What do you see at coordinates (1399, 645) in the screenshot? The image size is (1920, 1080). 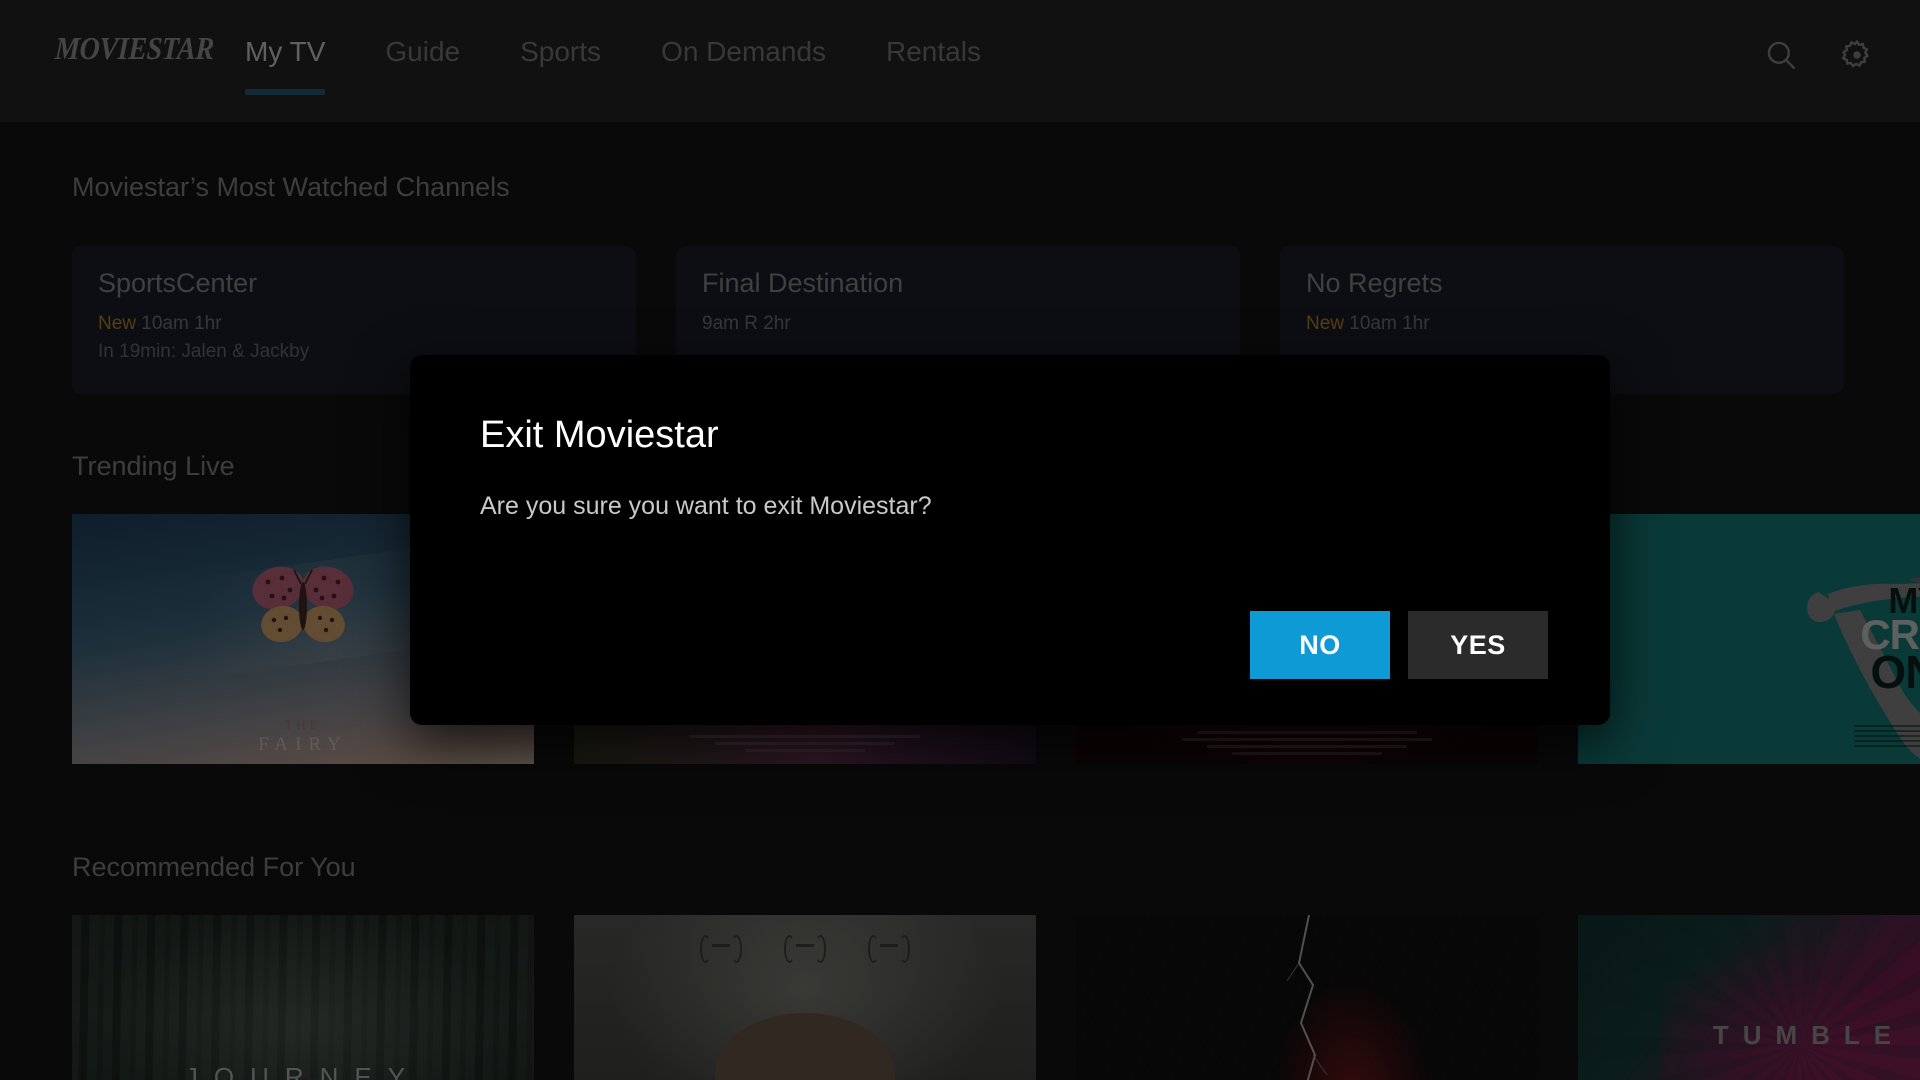 I see `dialog-actions: NO YES` at bounding box center [1399, 645].